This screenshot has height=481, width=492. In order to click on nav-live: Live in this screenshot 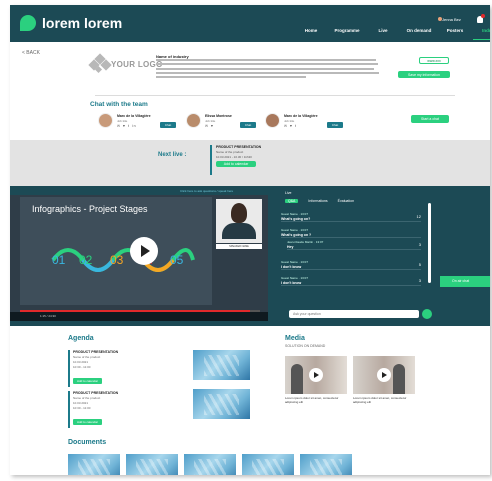, I will do `click(383, 34)`.